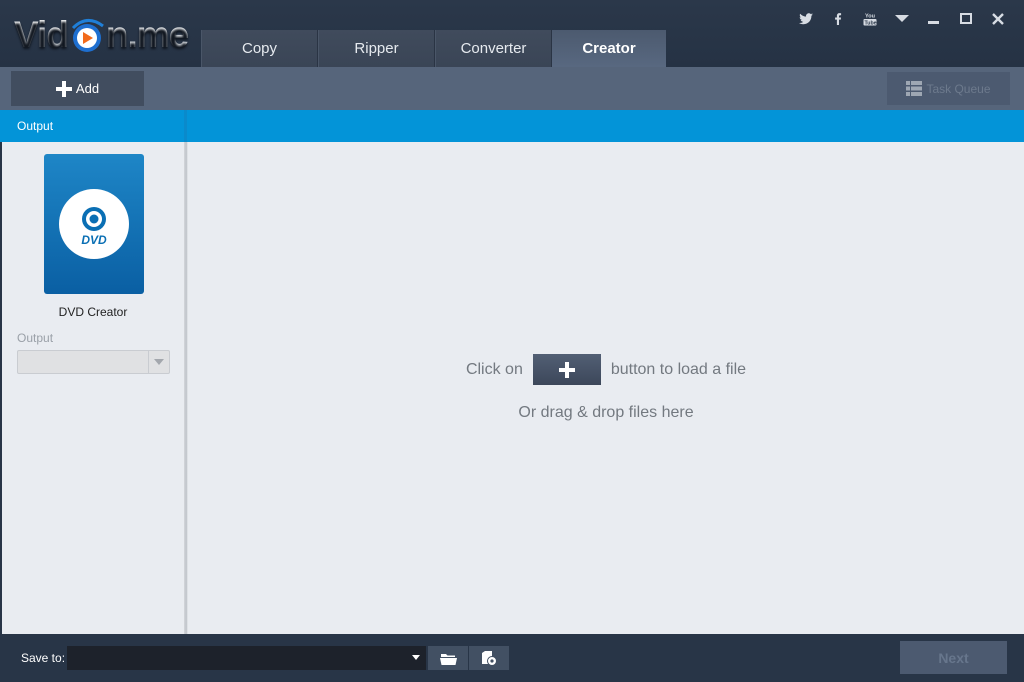 The width and height of the screenshot is (1024, 682). What do you see at coordinates (953, 657) in the screenshot?
I see `next-button: Next` at bounding box center [953, 657].